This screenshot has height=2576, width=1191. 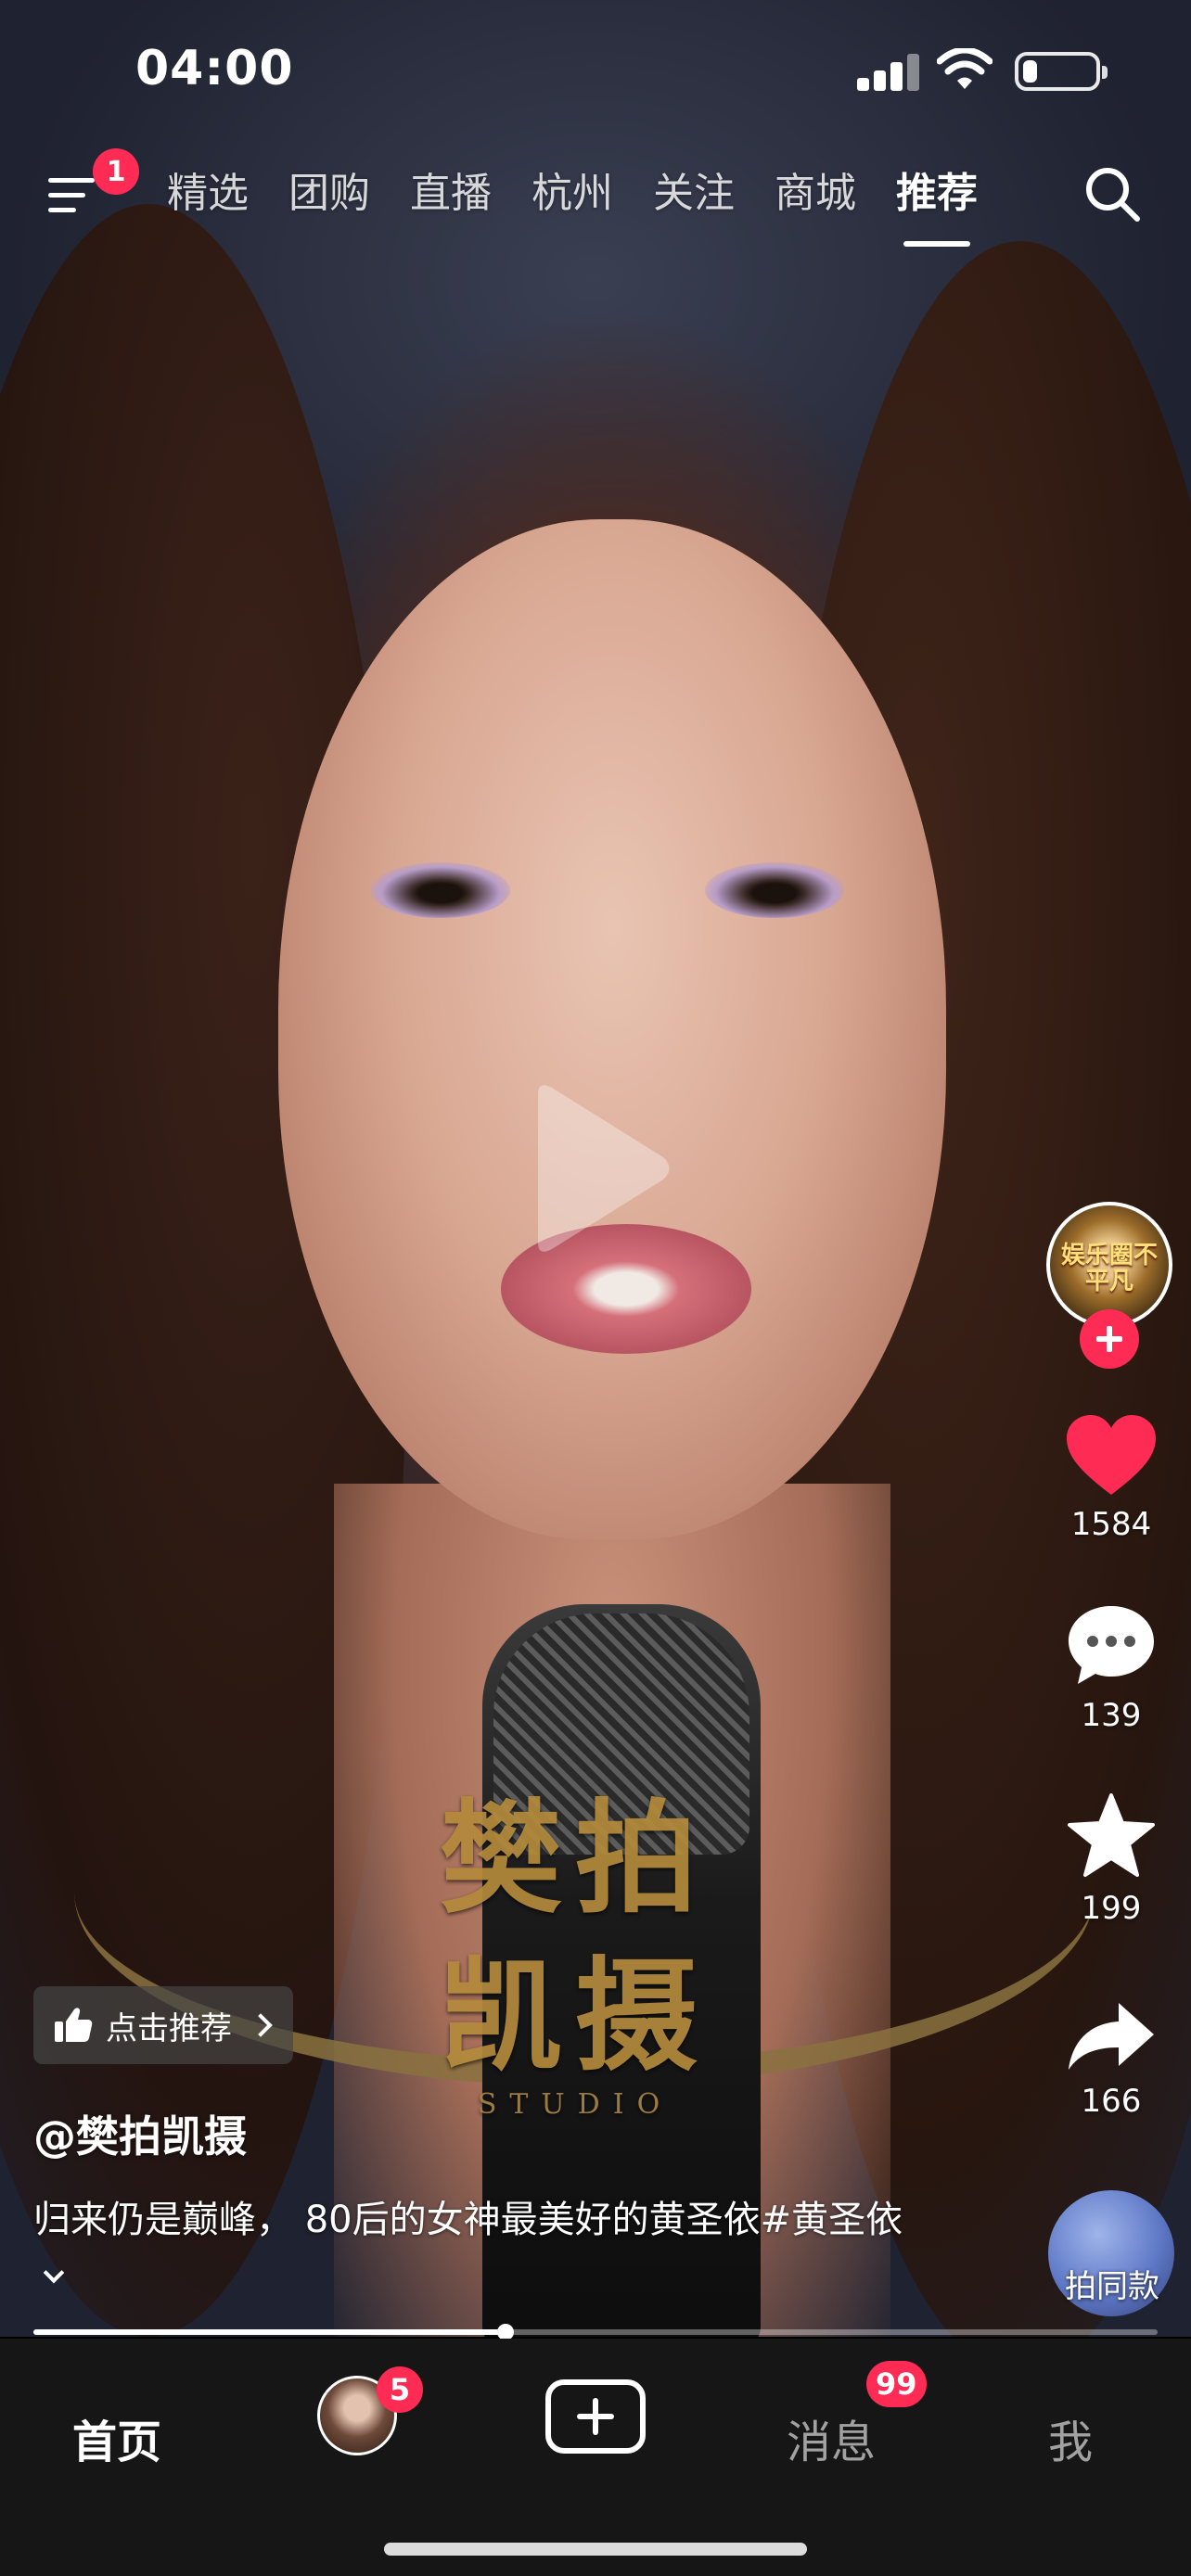 What do you see at coordinates (595, 2332) in the screenshot?
I see `video-progress-bar` at bounding box center [595, 2332].